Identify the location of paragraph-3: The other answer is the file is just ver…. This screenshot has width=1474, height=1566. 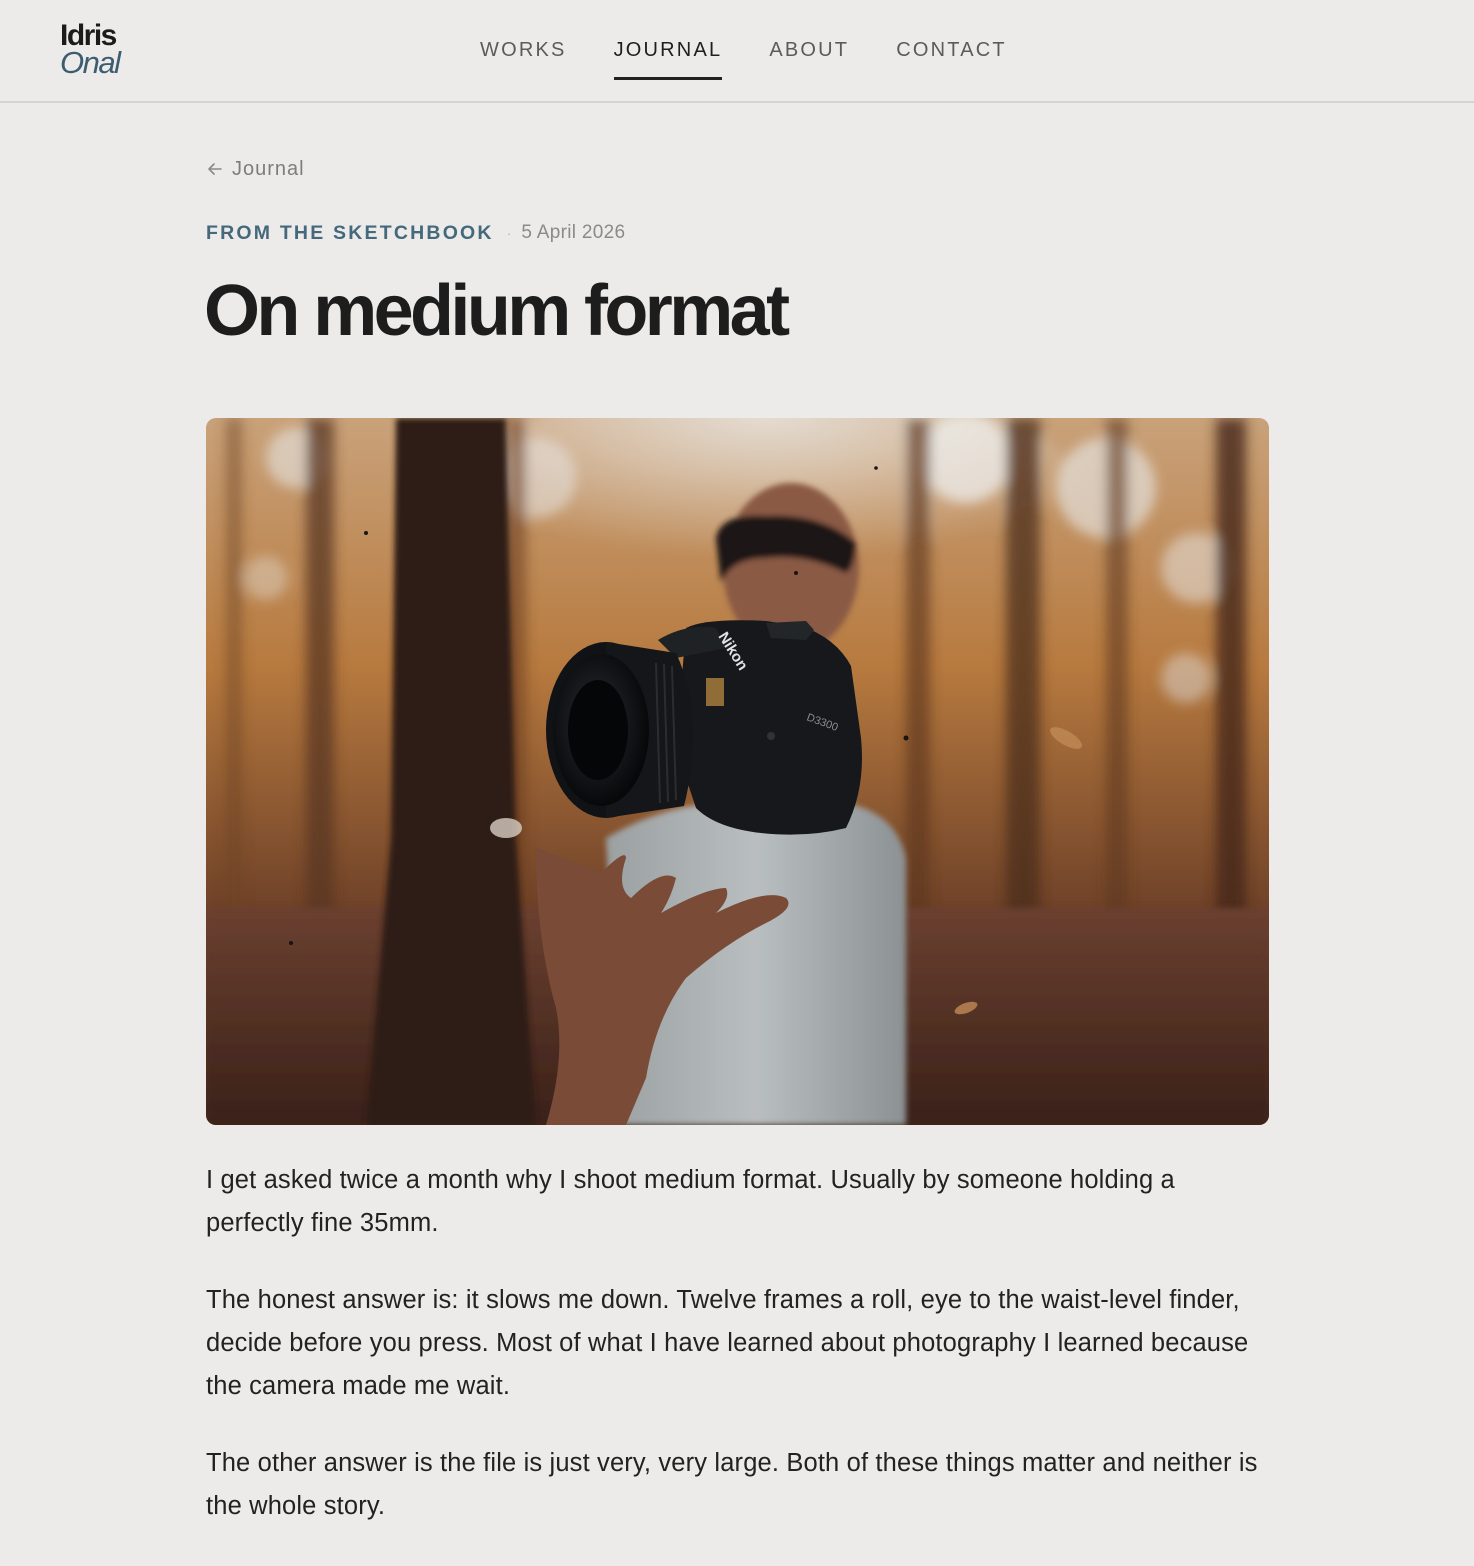
(732, 1484).